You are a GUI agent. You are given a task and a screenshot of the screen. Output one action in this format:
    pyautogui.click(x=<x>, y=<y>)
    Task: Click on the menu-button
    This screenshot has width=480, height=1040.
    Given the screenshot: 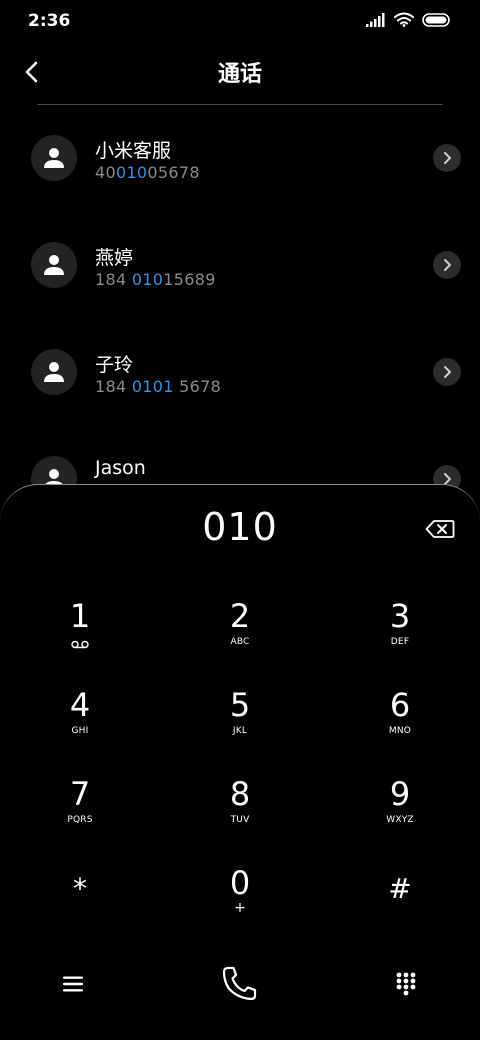 What is the action you would take?
    pyautogui.click(x=73, y=984)
    